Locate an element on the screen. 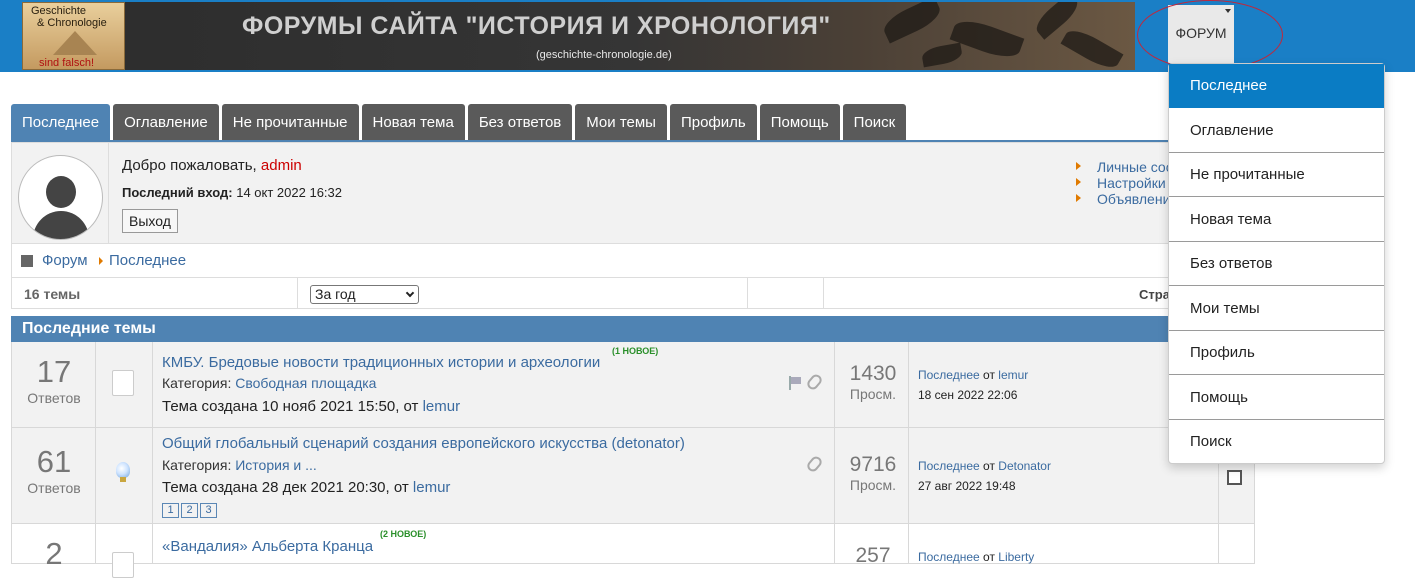 The width and height of the screenshot is (1415, 578). site-logo: Geschichte & Chronologie sind falsch! is located at coordinates (73, 36).